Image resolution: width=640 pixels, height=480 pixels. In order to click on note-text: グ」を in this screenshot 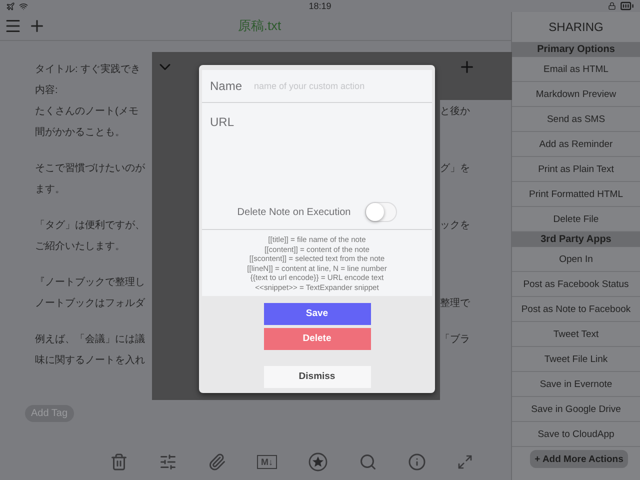, I will do `click(455, 168)`.